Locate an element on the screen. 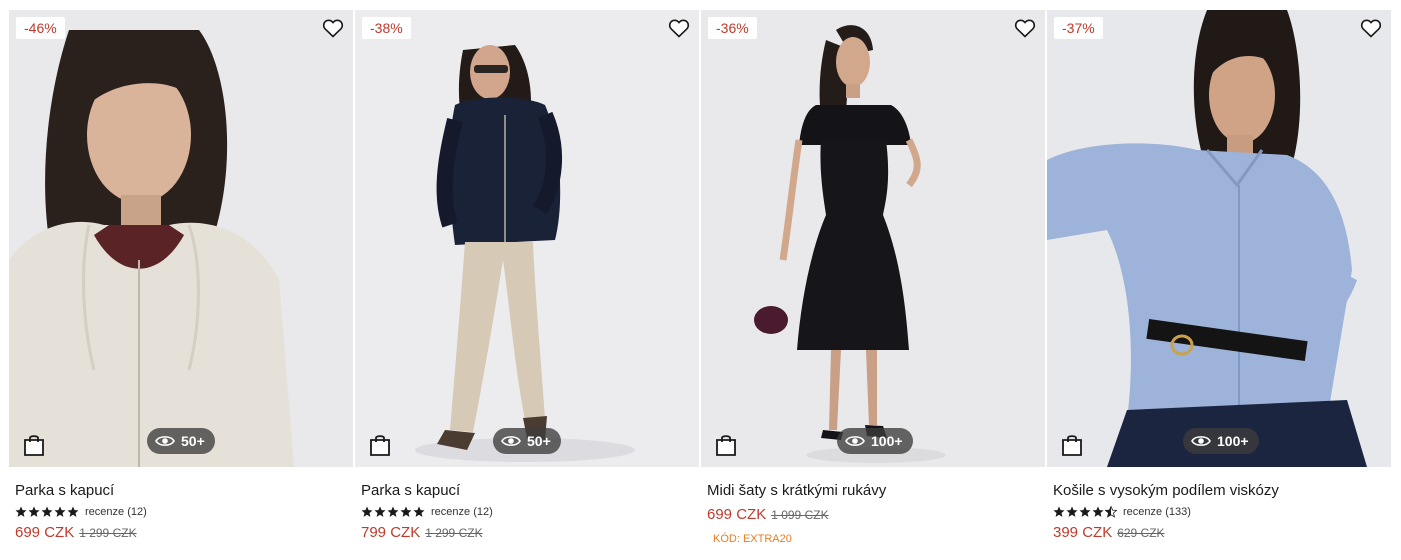 The width and height of the screenshot is (1401, 560). star-half-icon is located at coordinates (1111, 512).